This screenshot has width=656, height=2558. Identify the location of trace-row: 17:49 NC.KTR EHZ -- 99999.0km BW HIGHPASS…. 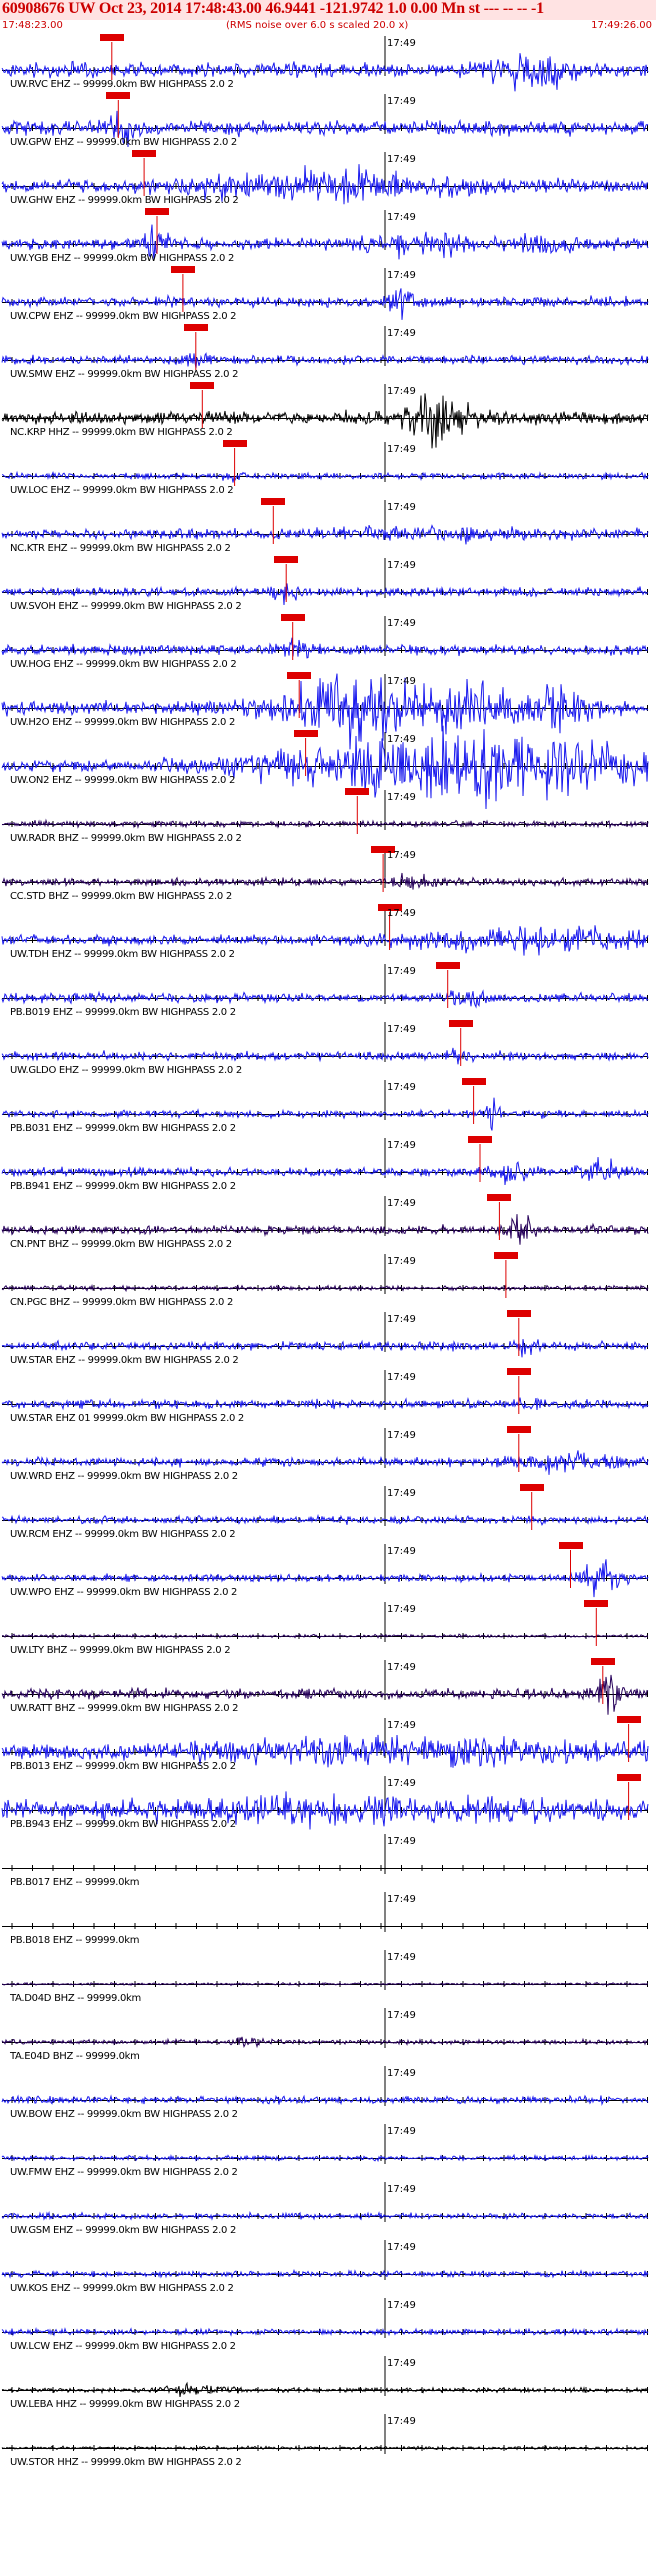
(328, 527).